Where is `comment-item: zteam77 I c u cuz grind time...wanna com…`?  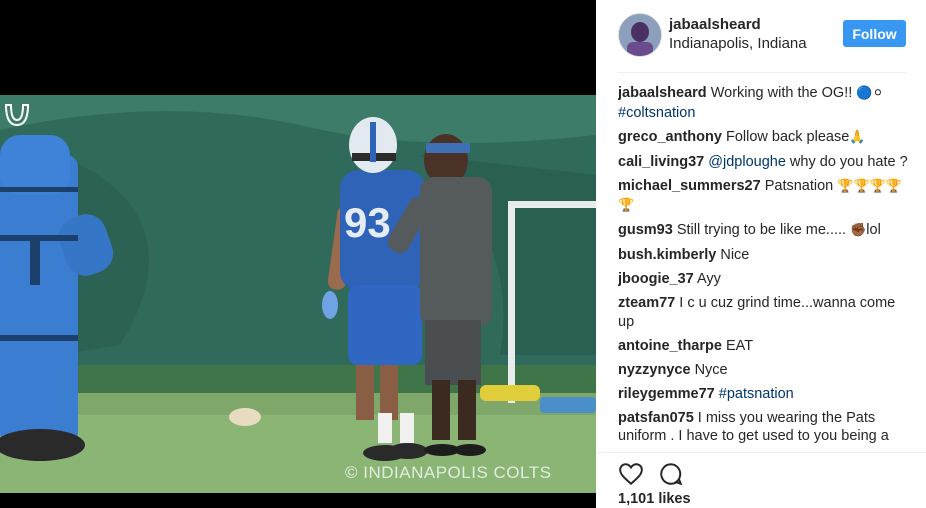 comment-item: zteam77 I c u cuz grind time...wanna com… is located at coordinates (765, 312).